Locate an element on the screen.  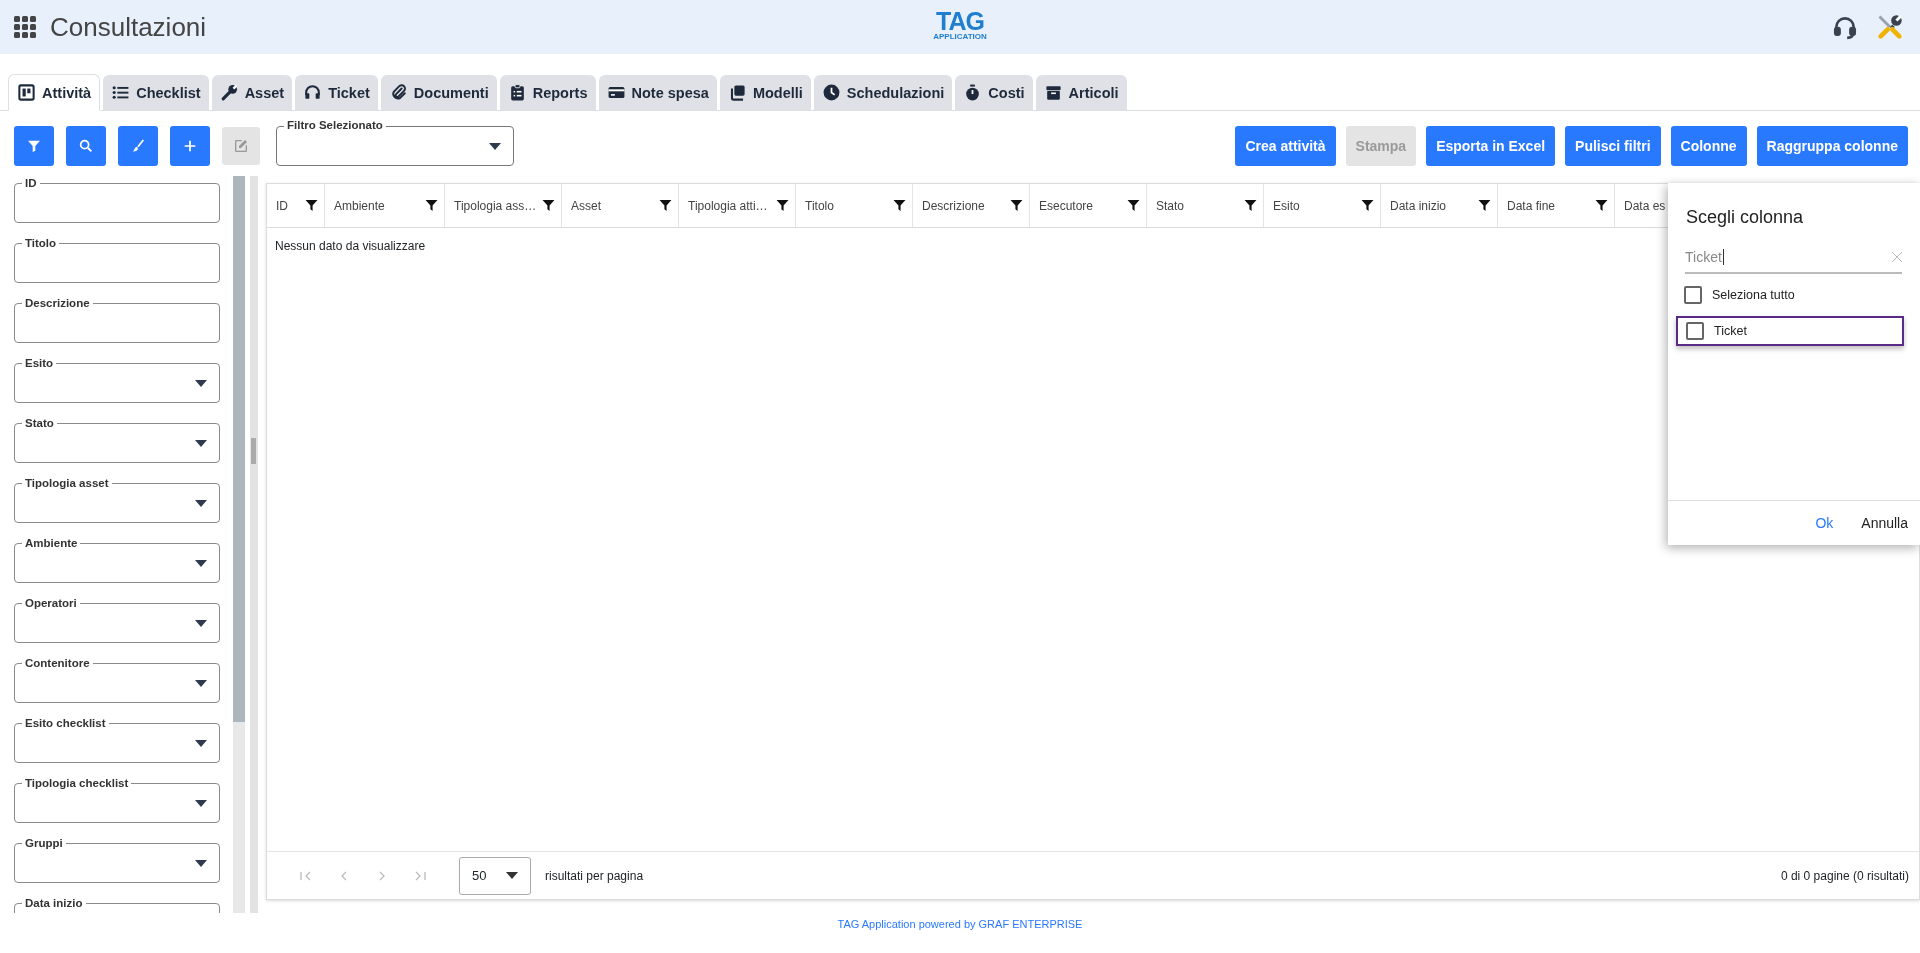
plus-icon is located at coordinates (190, 146).